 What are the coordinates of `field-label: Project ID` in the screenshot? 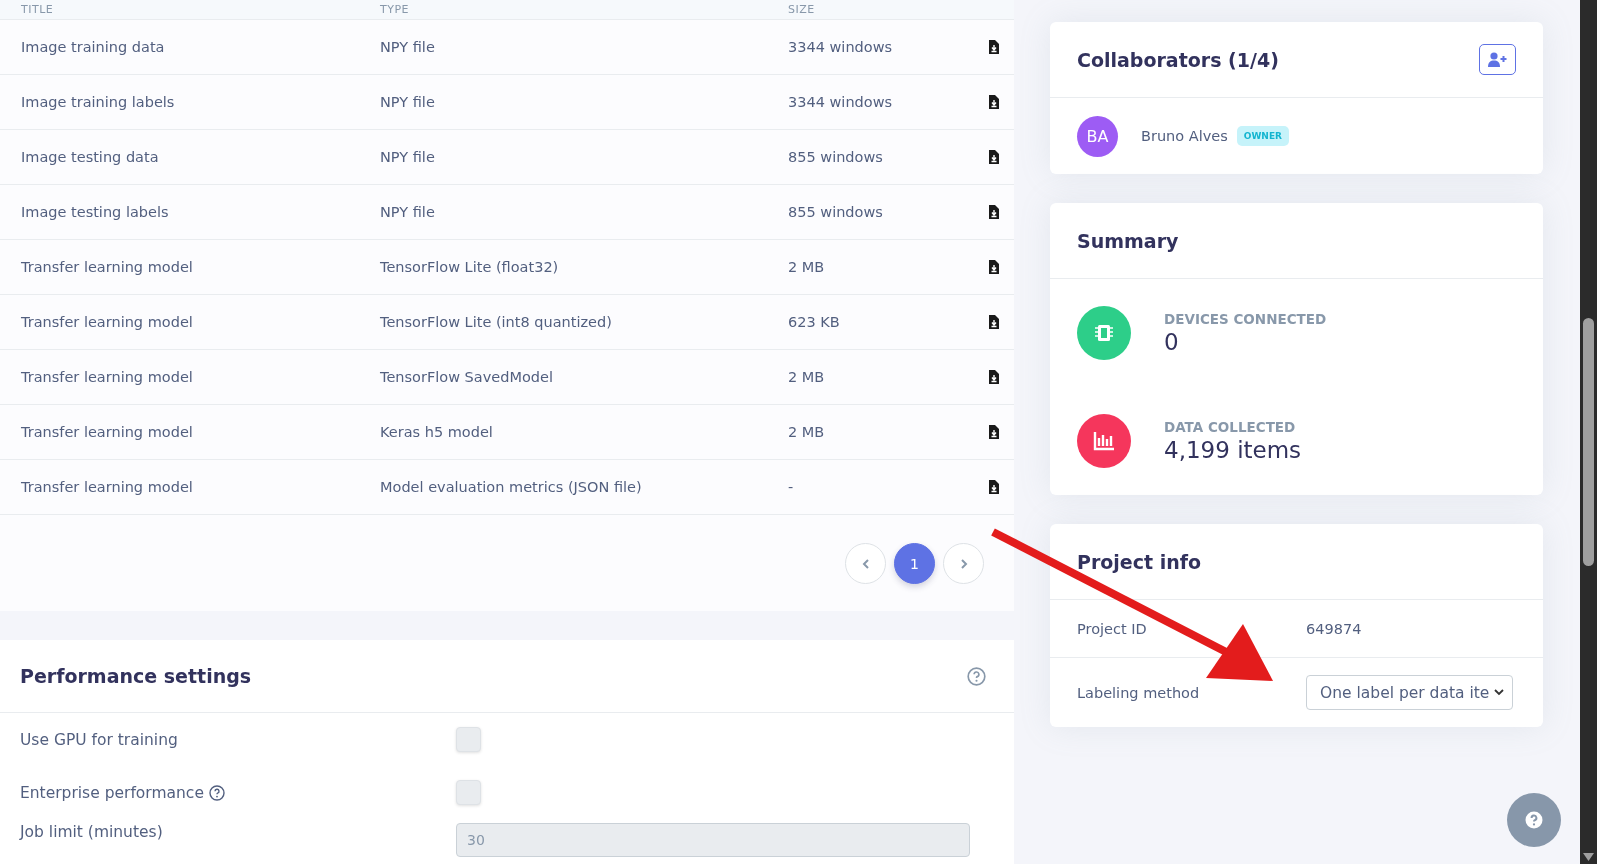 It's located at (1112, 628).